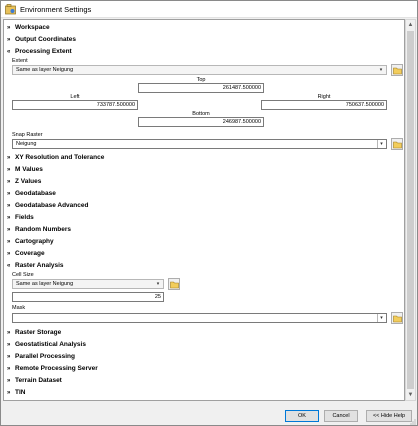 This screenshot has width=418, height=426. I want to click on scroll-thumb, so click(410, 210).